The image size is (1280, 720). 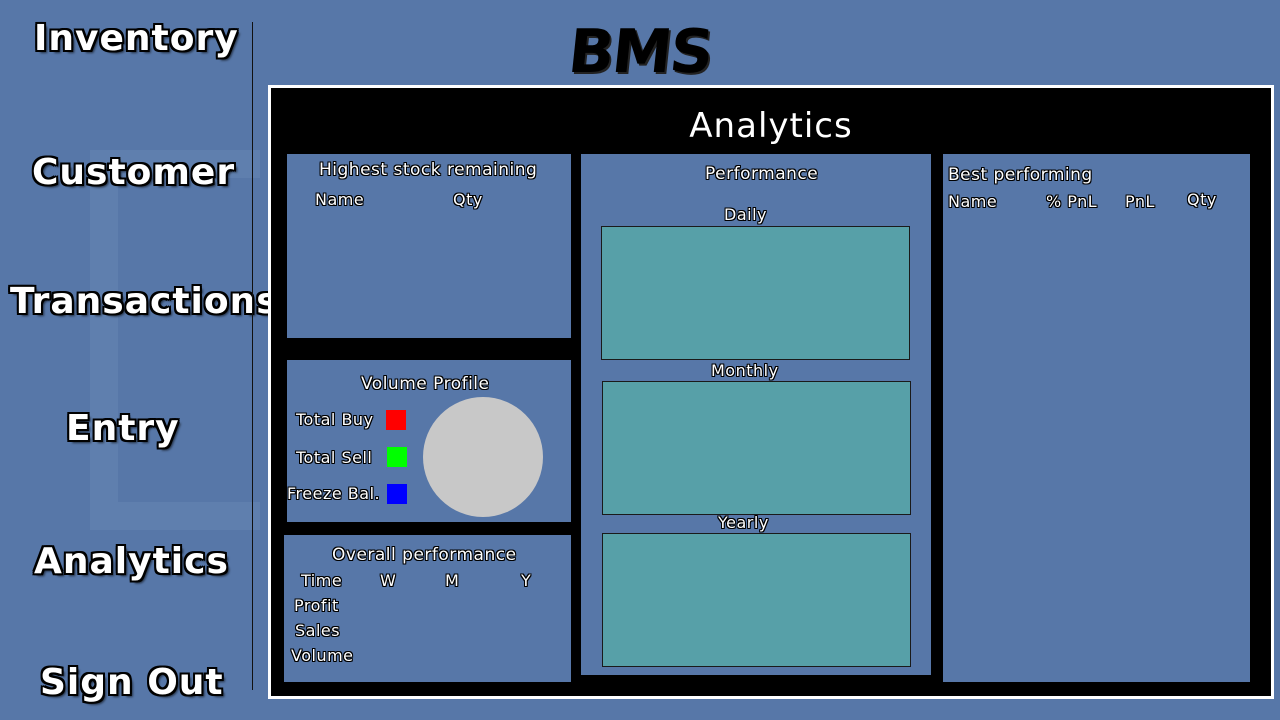 I want to click on nav-transactions: Transactions, so click(x=144, y=301).